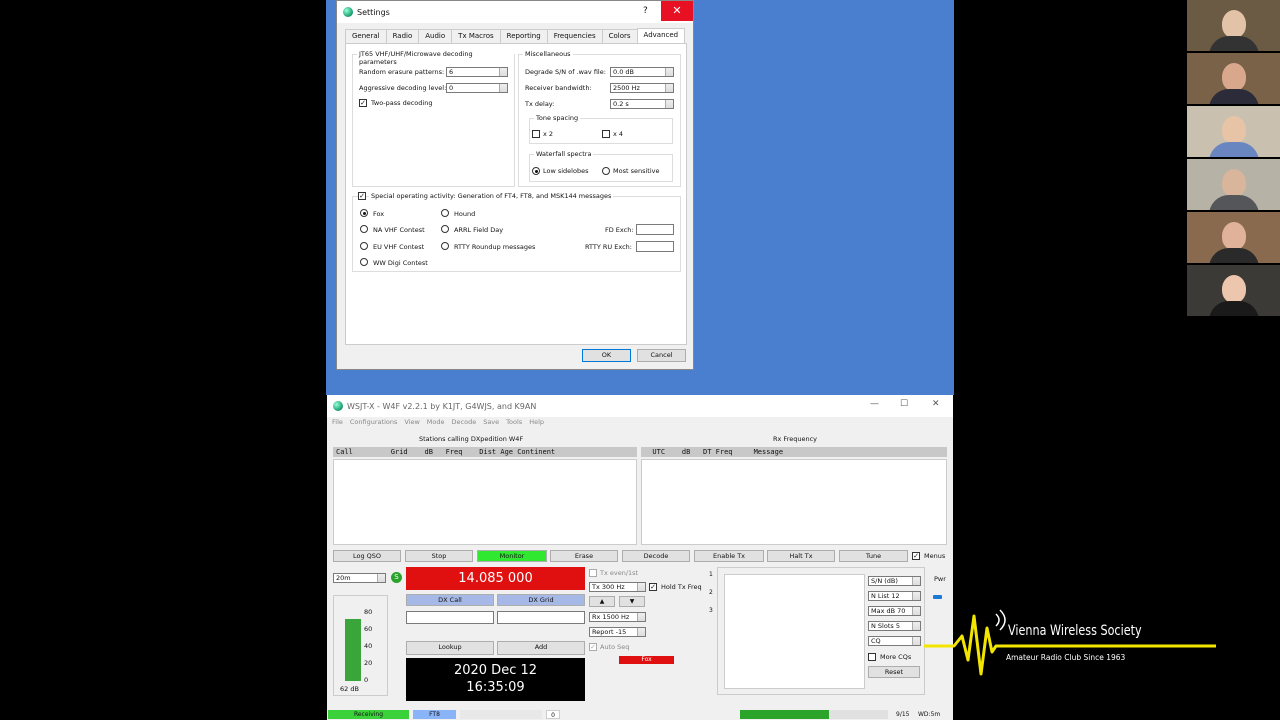 The image size is (1280, 720). I want to click on tx-freq-spinbox: Tx 300 Hz, so click(617, 587).